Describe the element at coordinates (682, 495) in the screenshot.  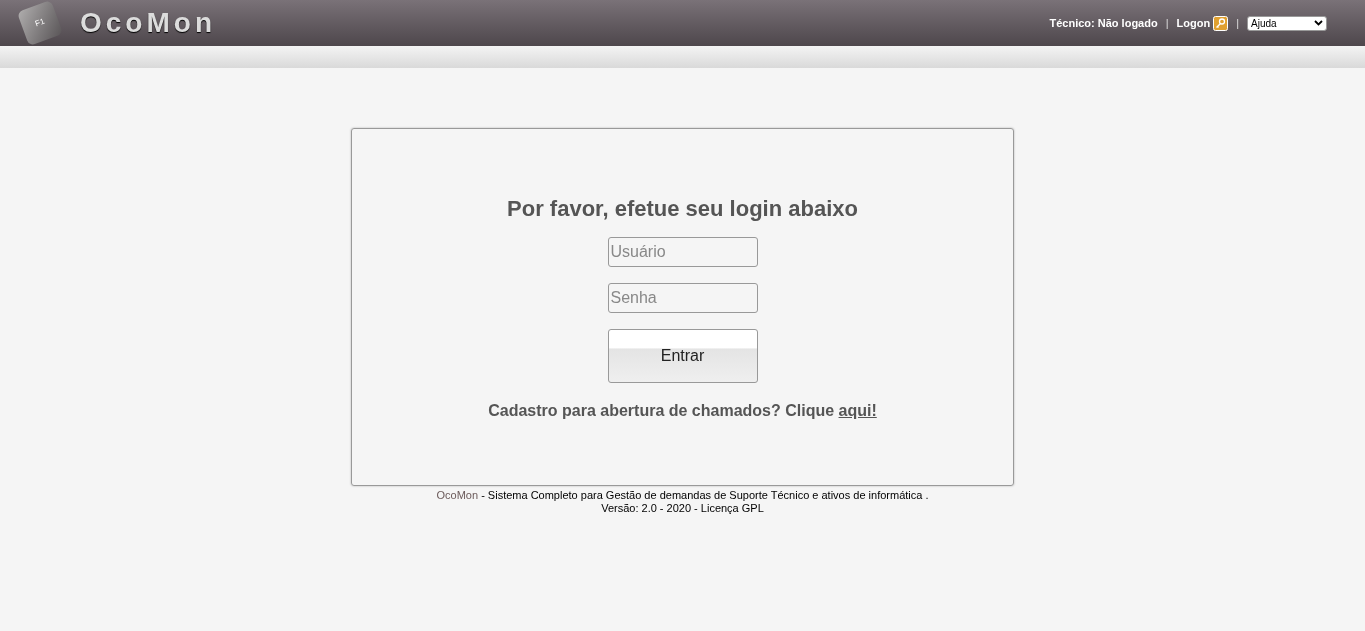
I see `footer-description: OcoMon - Sistema Completo para Gestão de demandas de Suporte Técnico e ativos de informática .` at that location.